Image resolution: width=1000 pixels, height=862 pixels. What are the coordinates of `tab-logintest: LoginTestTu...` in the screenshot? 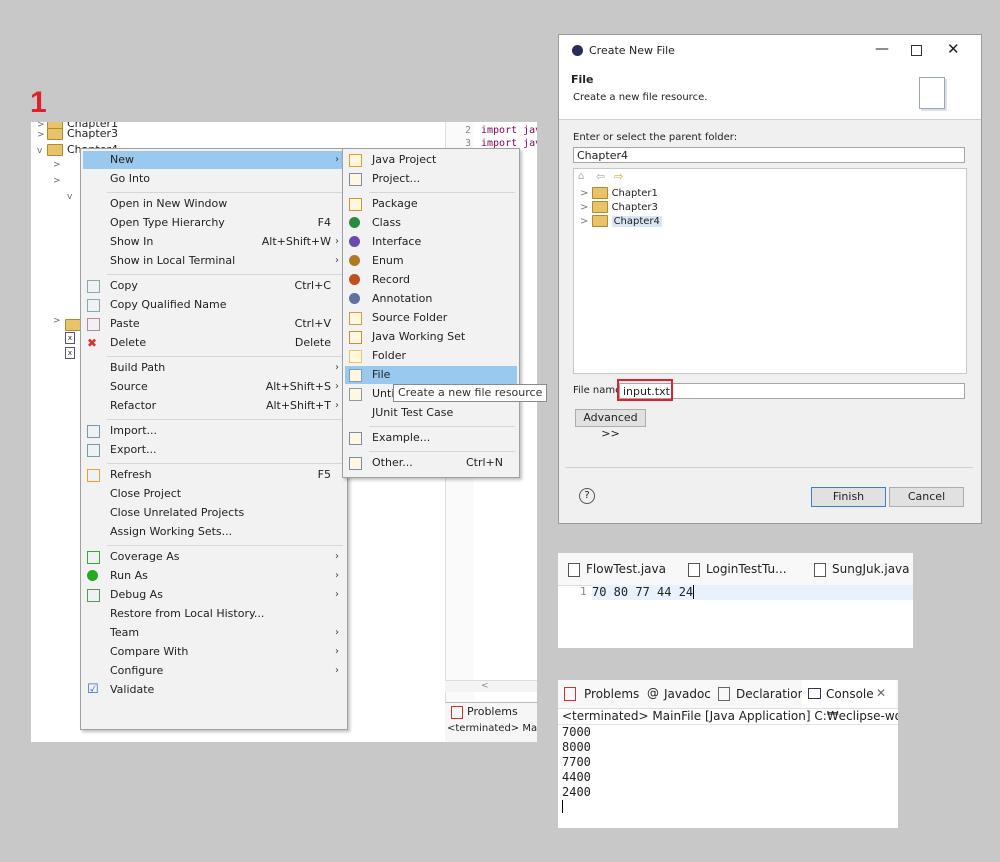 It's located at (737, 569).